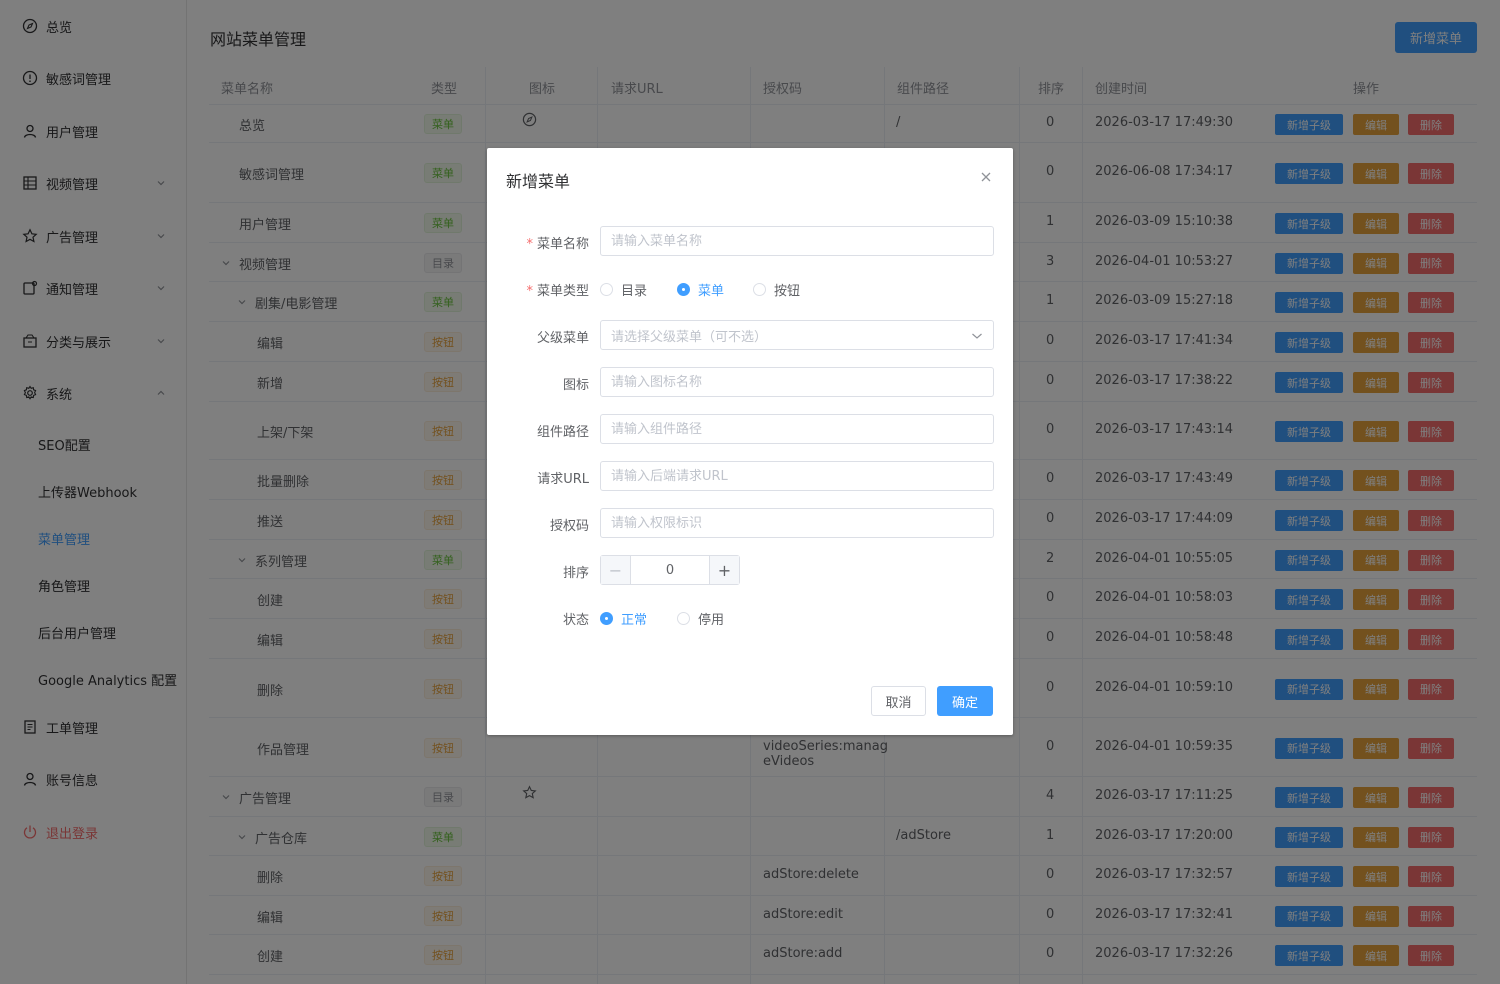 The width and height of the screenshot is (1500, 984). Describe the element at coordinates (797, 429) in the screenshot. I see `component-path-input` at that location.